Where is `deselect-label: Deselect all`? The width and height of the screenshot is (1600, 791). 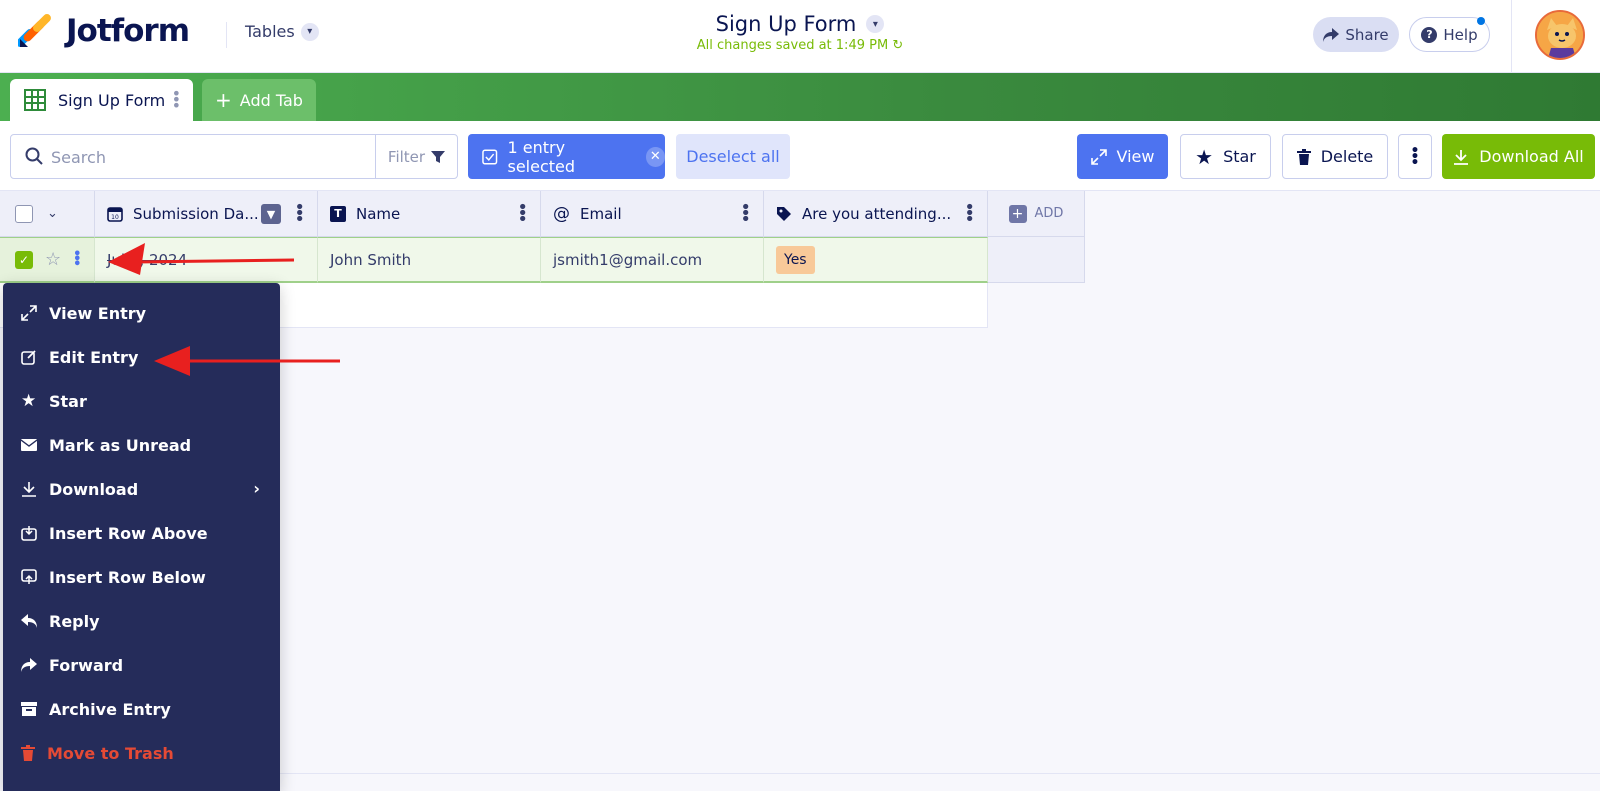 deselect-label: Deselect all is located at coordinates (733, 156).